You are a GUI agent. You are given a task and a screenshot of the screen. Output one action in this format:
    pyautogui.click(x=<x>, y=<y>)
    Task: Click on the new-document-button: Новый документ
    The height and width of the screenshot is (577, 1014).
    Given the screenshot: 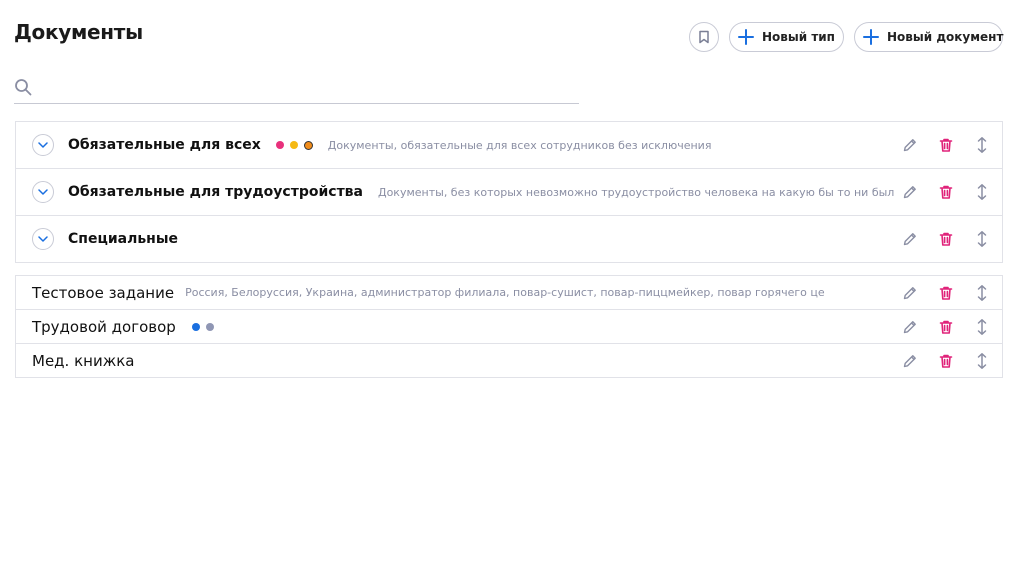 What is the action you would take?
    pyautogui.click(x=928, y=37)
    